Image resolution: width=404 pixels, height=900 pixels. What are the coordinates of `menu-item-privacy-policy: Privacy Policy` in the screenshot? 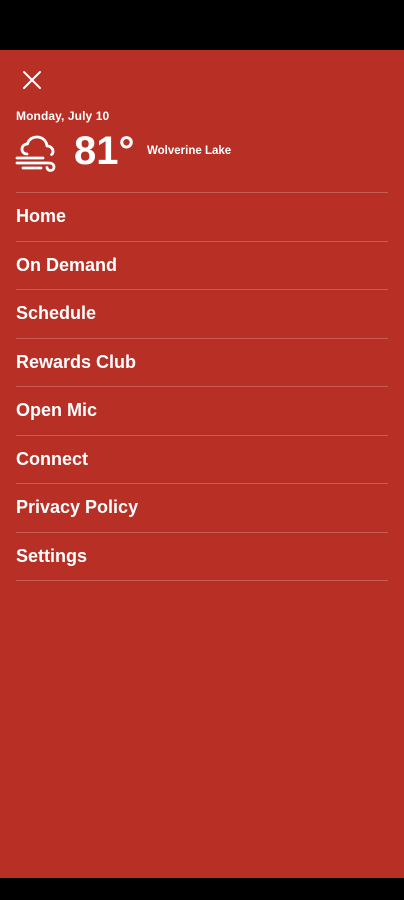 It's located at (202, 508).